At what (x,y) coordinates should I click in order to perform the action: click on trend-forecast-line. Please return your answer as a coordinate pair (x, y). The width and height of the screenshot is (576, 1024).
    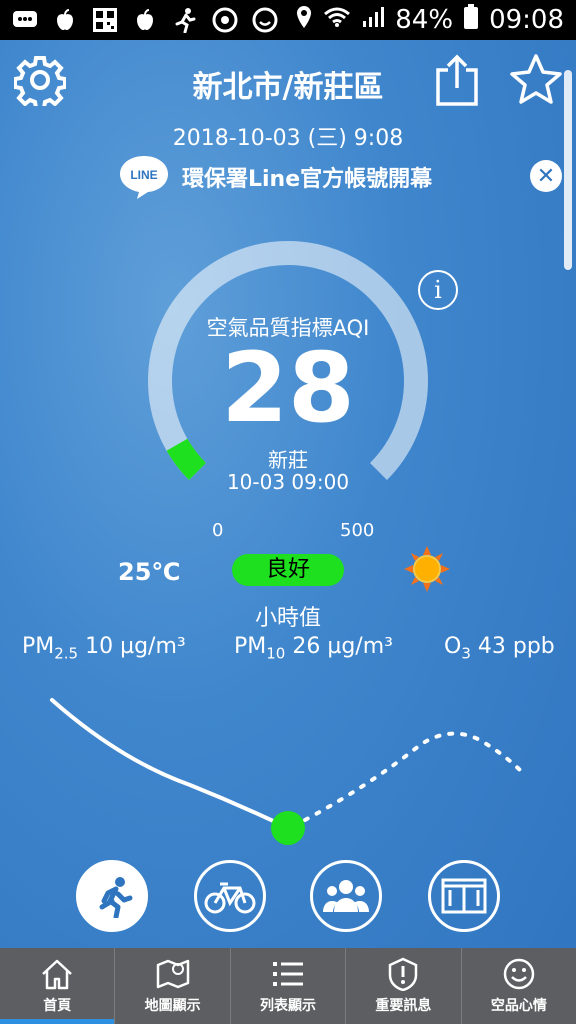
    Looking at the image, I should click on (413, 776).